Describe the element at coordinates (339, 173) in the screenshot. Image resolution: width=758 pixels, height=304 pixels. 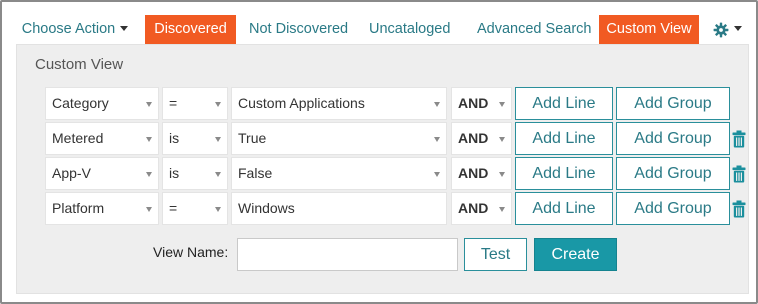
I see `value-select: False` at that location.